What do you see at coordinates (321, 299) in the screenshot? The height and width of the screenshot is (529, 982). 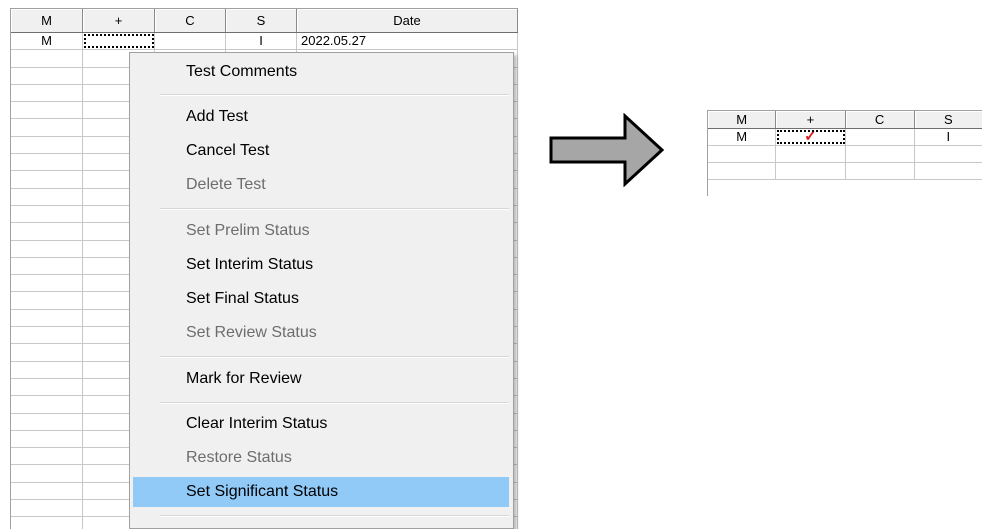 I see `menu-item-set-final-status: Set Final Status` at bounding box center [321, 299].